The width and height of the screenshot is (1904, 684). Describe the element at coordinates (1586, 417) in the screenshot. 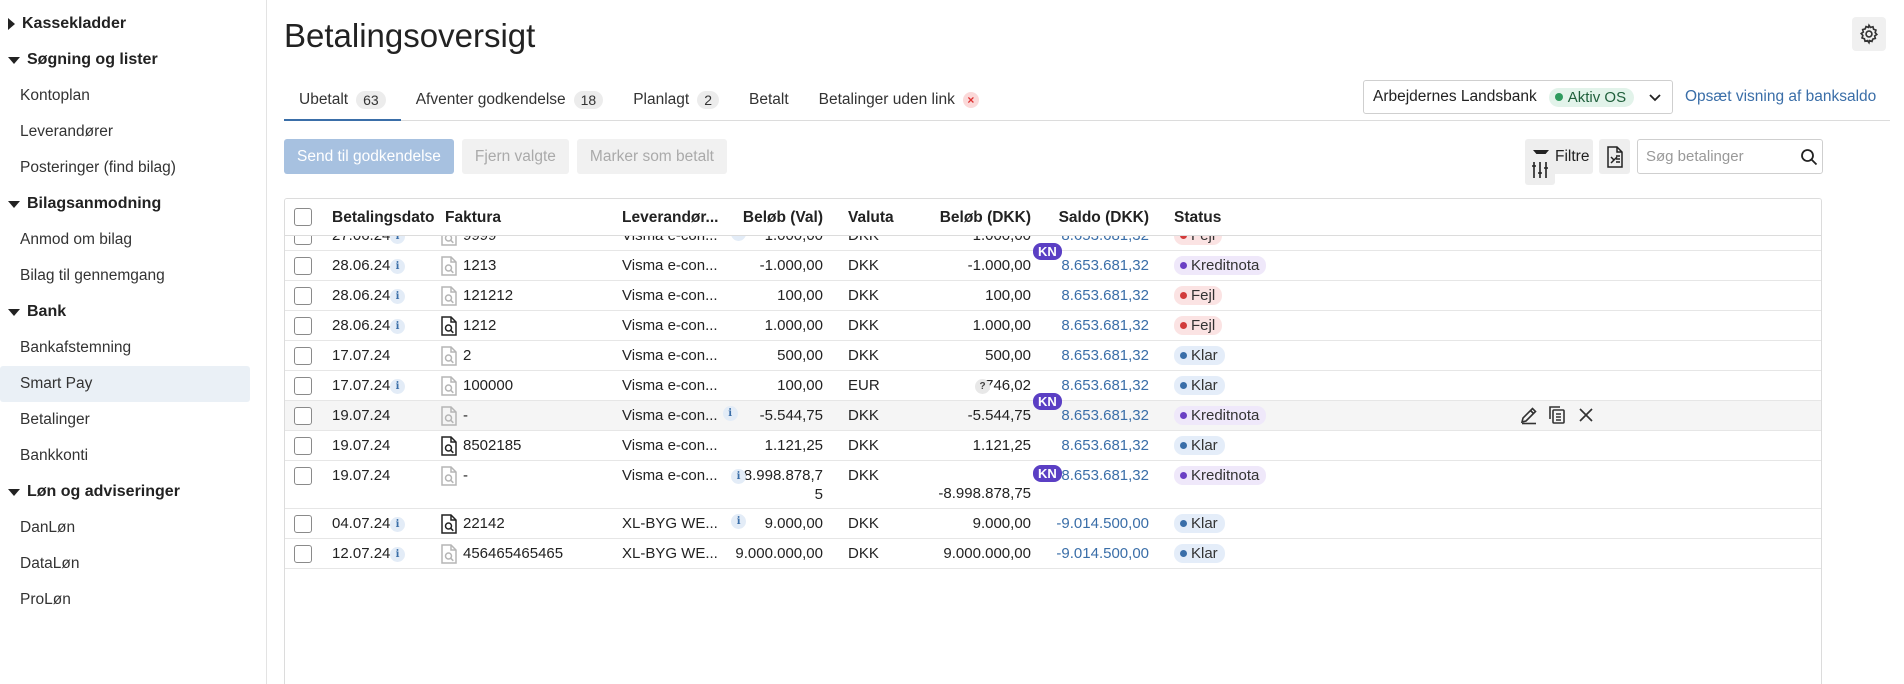

I see `close-icon` at that location.